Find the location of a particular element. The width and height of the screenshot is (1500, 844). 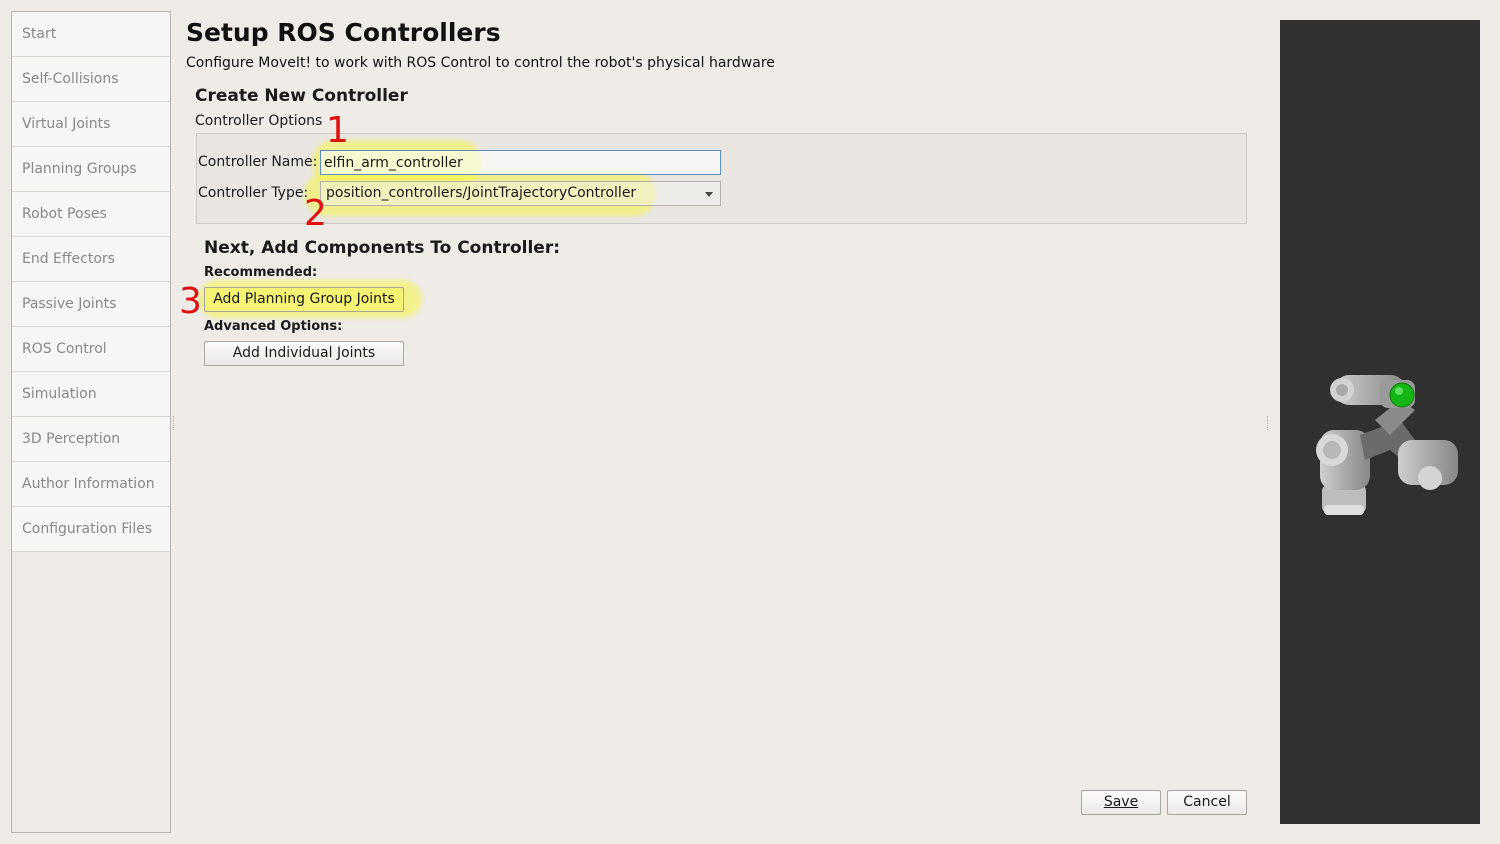

recommended-label: Recommended: is located at coordinates (261, 272).